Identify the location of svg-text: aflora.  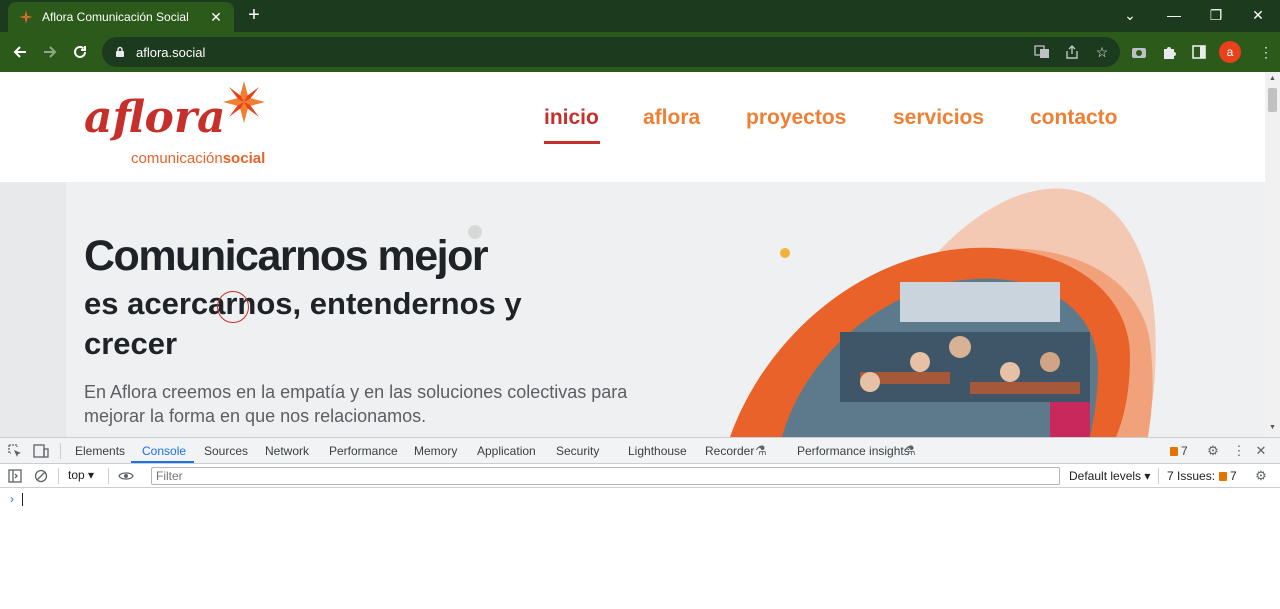
(155, 117).